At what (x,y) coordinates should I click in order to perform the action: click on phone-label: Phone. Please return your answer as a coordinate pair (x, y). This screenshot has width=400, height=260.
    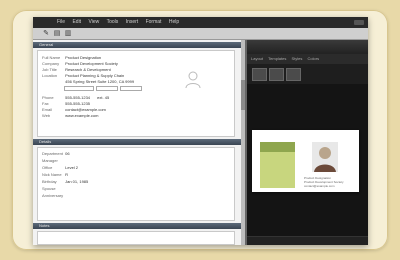
    Looking at the image, I should click on (48, 97).